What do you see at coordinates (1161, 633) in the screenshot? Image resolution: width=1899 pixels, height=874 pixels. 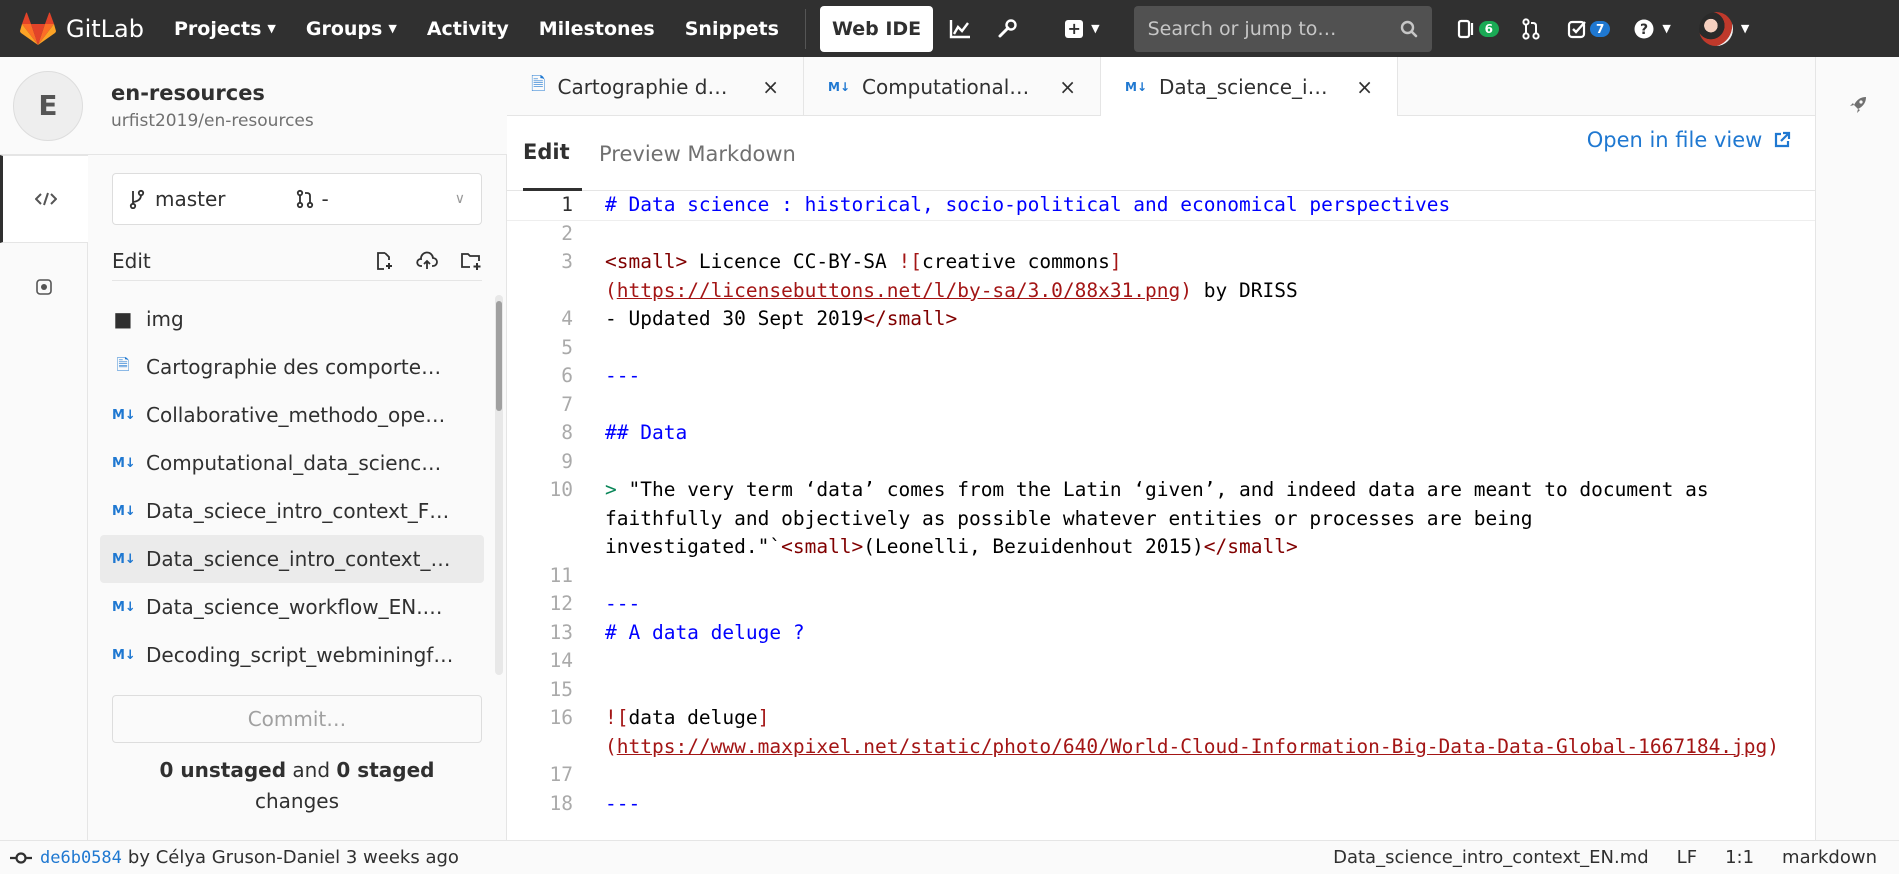 I see `code-line: 13 # A data deluge ?` at bounding box center [1161, 633].